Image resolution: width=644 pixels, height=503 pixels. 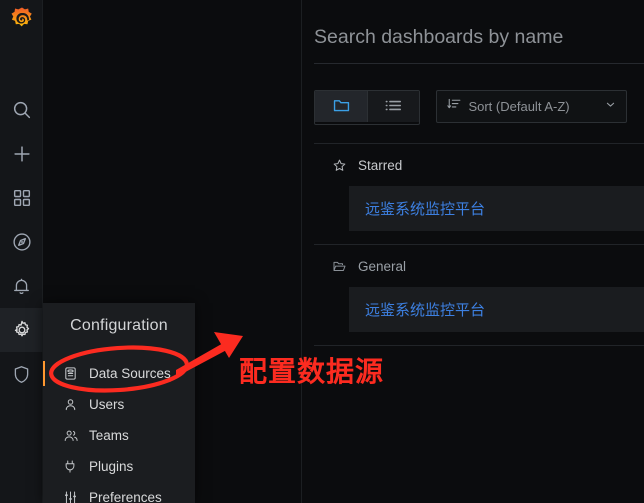 I want to click on dashboards-grid-icon, so click(x=22, y=198).